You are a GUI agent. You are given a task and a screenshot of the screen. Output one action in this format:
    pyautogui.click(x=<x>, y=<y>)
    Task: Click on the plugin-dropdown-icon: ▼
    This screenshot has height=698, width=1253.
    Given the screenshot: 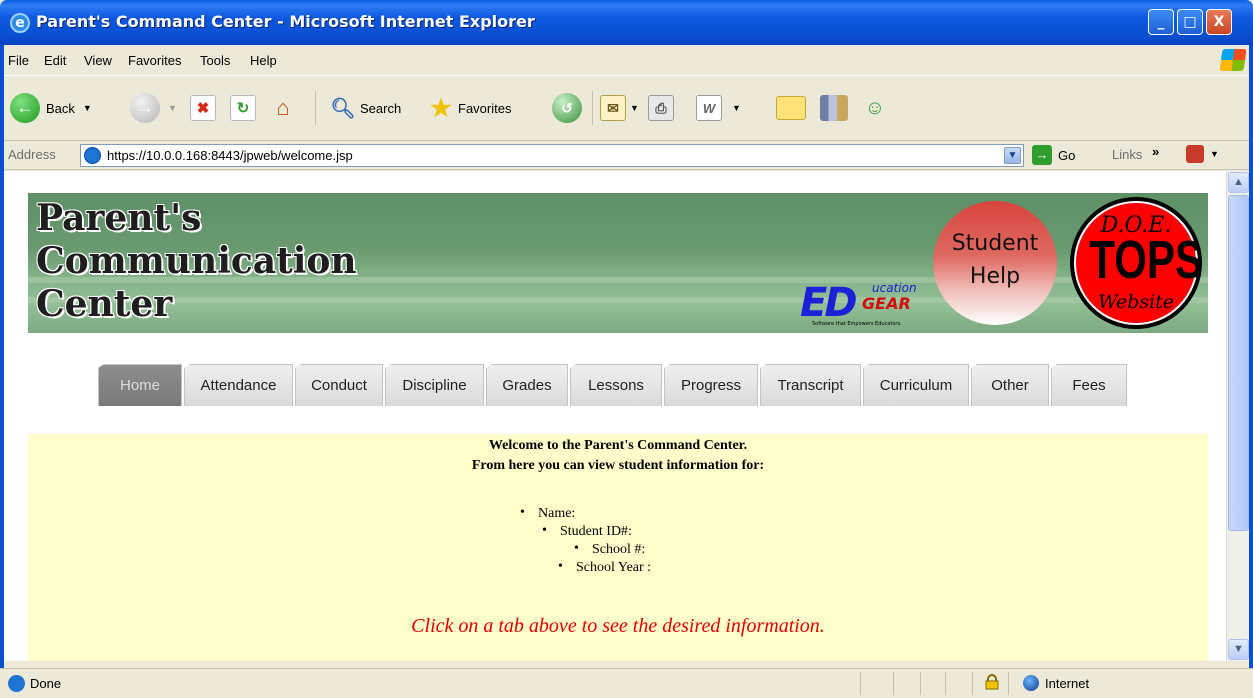 What is the action you would take?
    pyautogui.click(x=1214, y=154)
    